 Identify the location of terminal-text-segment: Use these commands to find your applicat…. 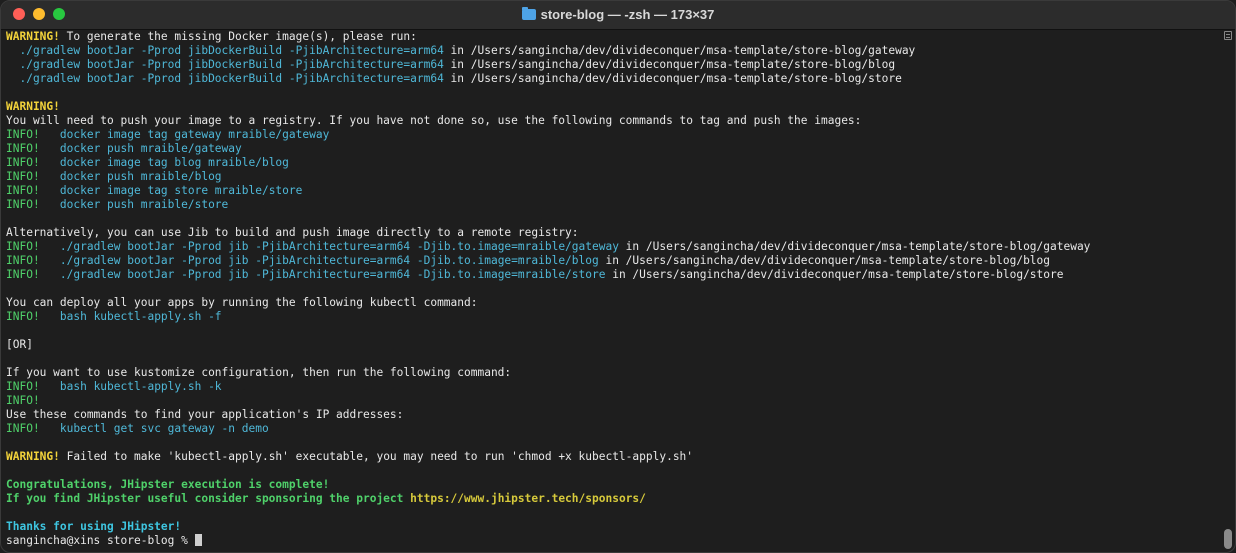
(205, 414).